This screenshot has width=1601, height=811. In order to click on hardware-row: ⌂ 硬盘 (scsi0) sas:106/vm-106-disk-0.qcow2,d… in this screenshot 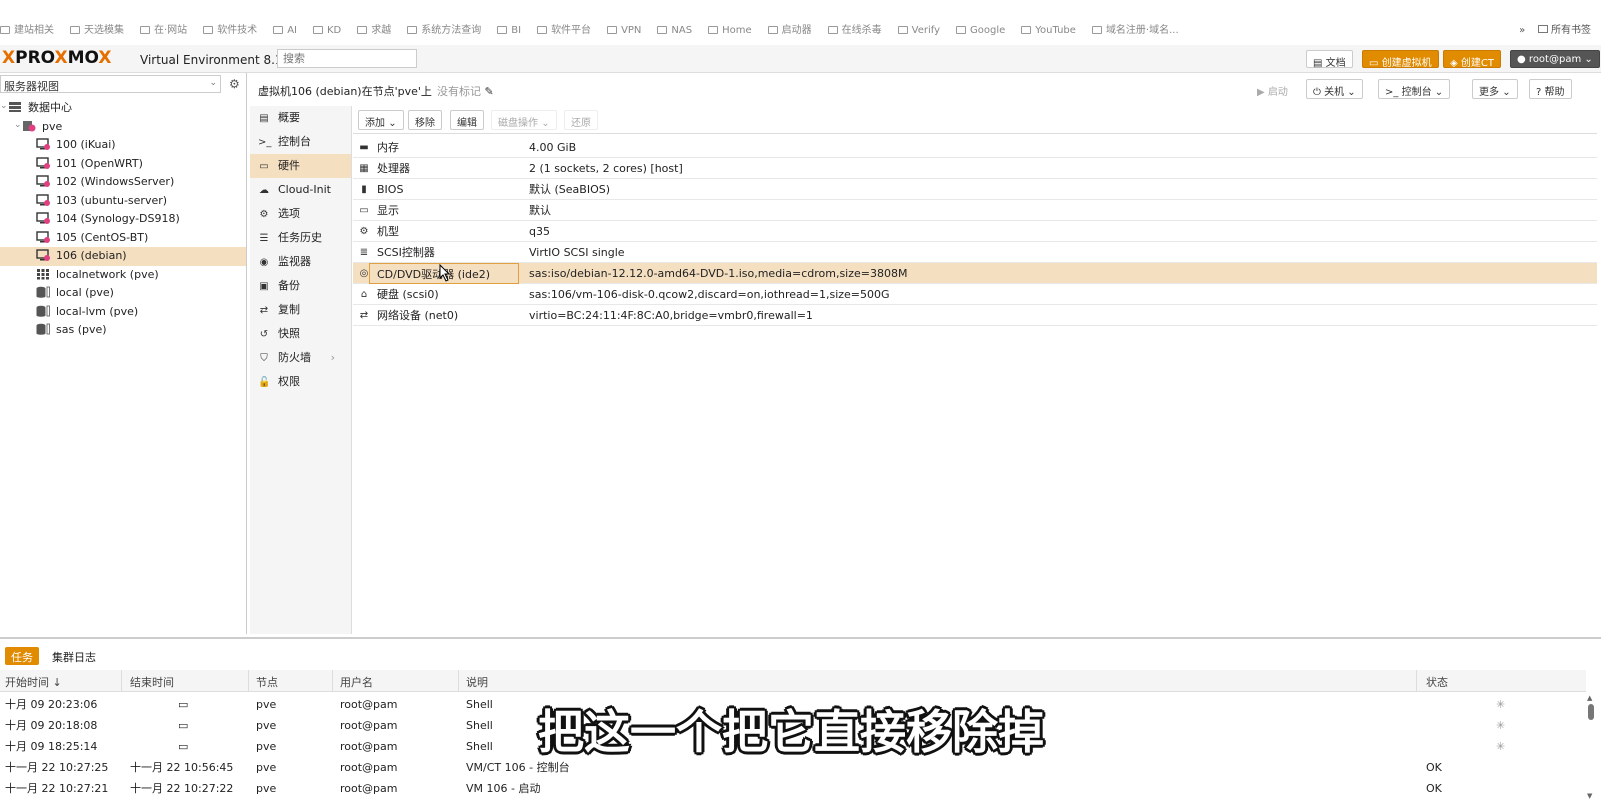, I will do `click(975, 294)`.